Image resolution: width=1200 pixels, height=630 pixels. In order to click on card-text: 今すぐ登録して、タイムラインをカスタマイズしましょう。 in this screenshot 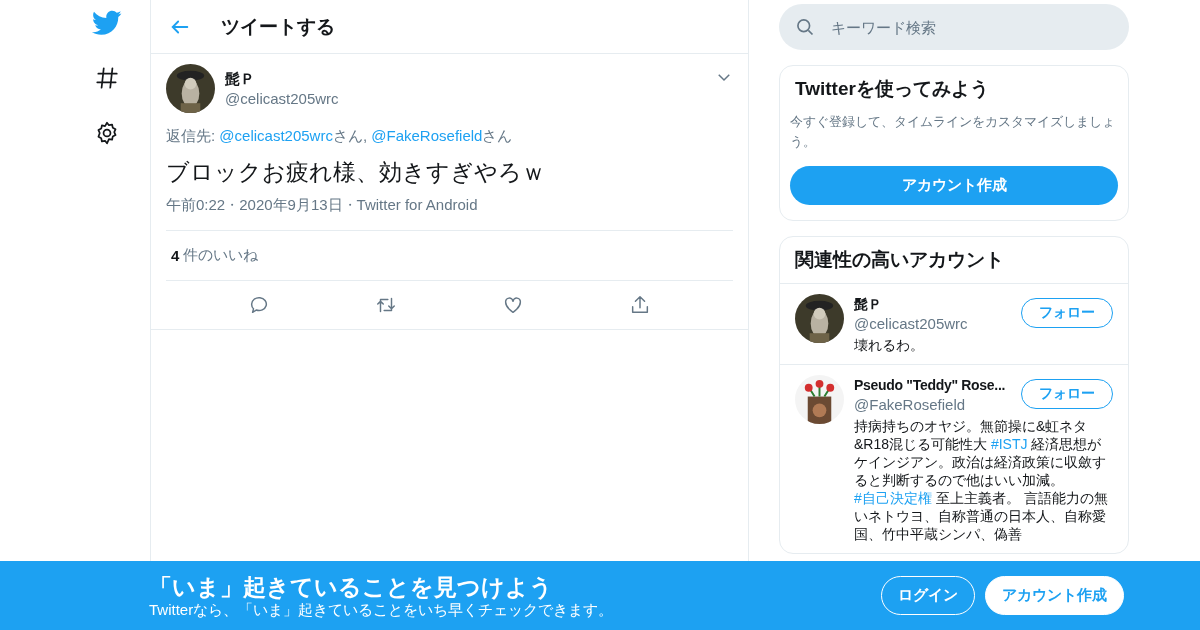, I will do `click(952, 132)`.